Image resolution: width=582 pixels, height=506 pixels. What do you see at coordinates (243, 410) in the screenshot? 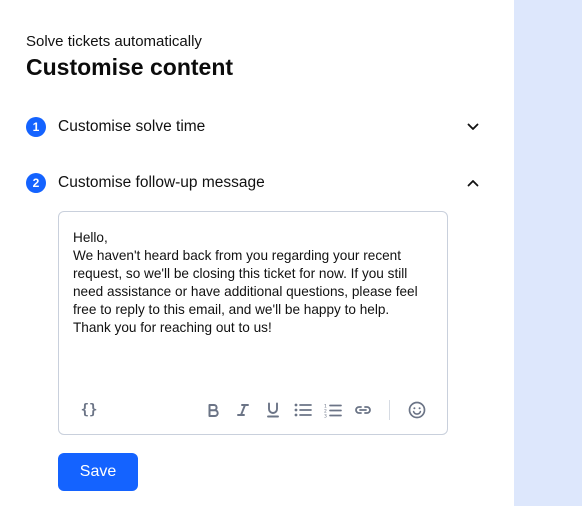
I see `italic-icon` at bounding box center [243, 410].